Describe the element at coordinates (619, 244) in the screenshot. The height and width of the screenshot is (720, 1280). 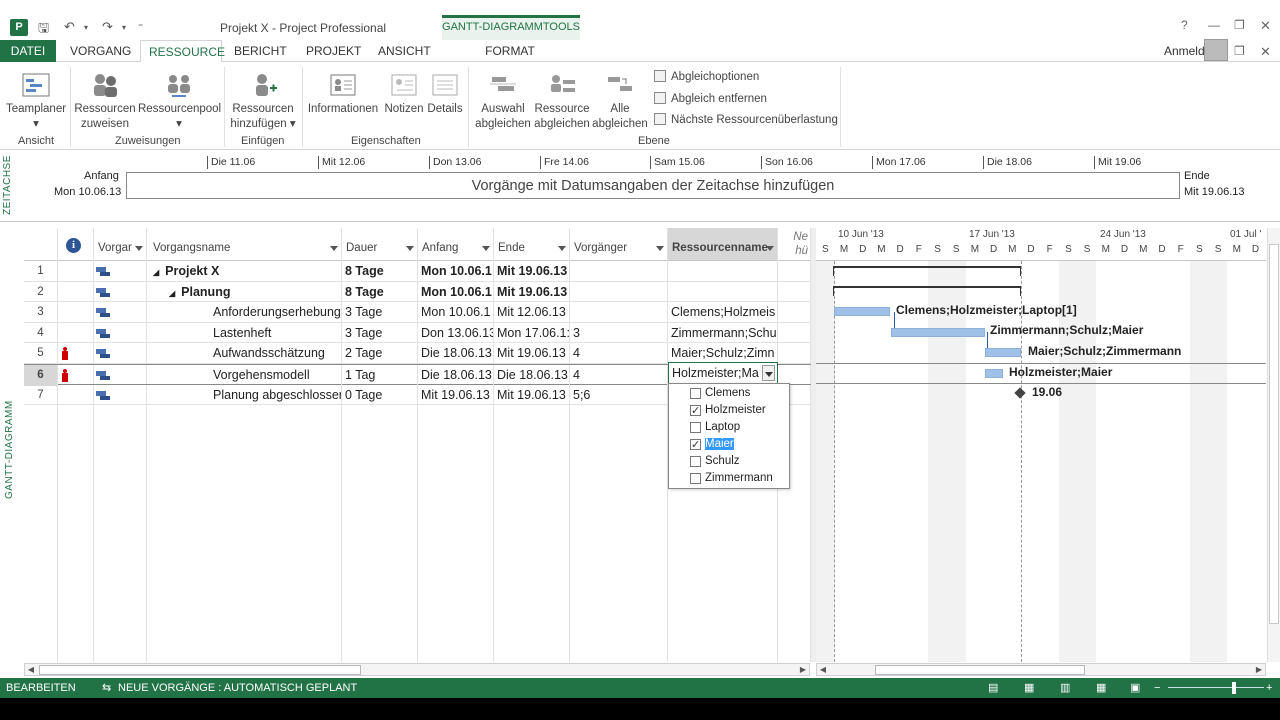
I see `header-vorgaenger: Vorgänger` at that location.